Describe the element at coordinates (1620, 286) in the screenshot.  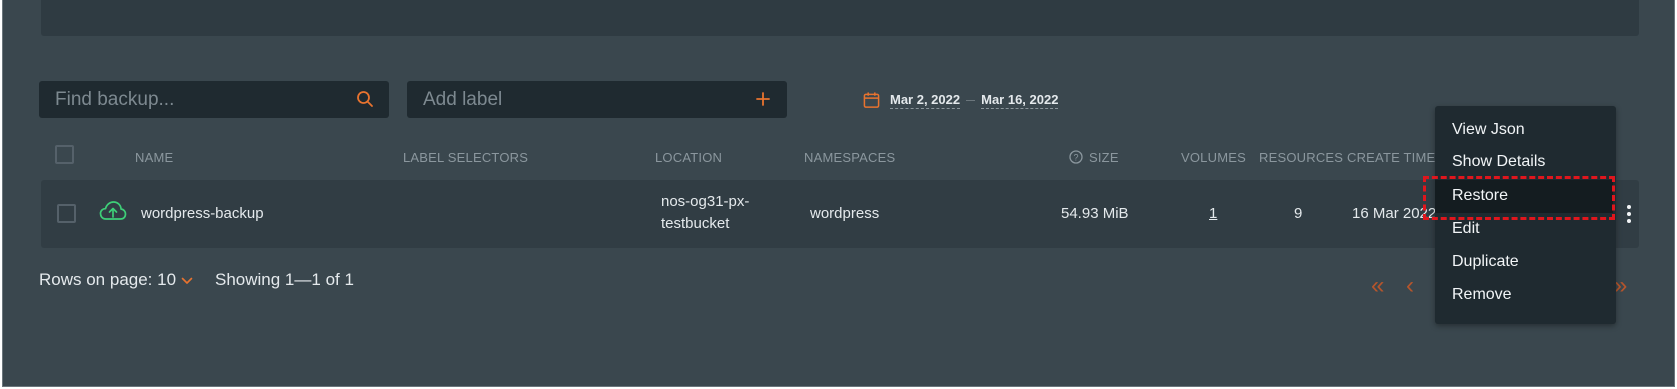
I see `last-page-icon: »` at that location.